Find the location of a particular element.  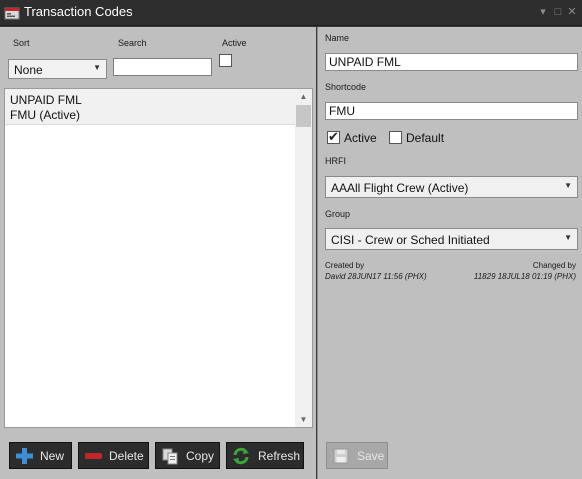

created-by-value: David 28JUN17 11:56 (PHX) is located at coordinates (376, 276).